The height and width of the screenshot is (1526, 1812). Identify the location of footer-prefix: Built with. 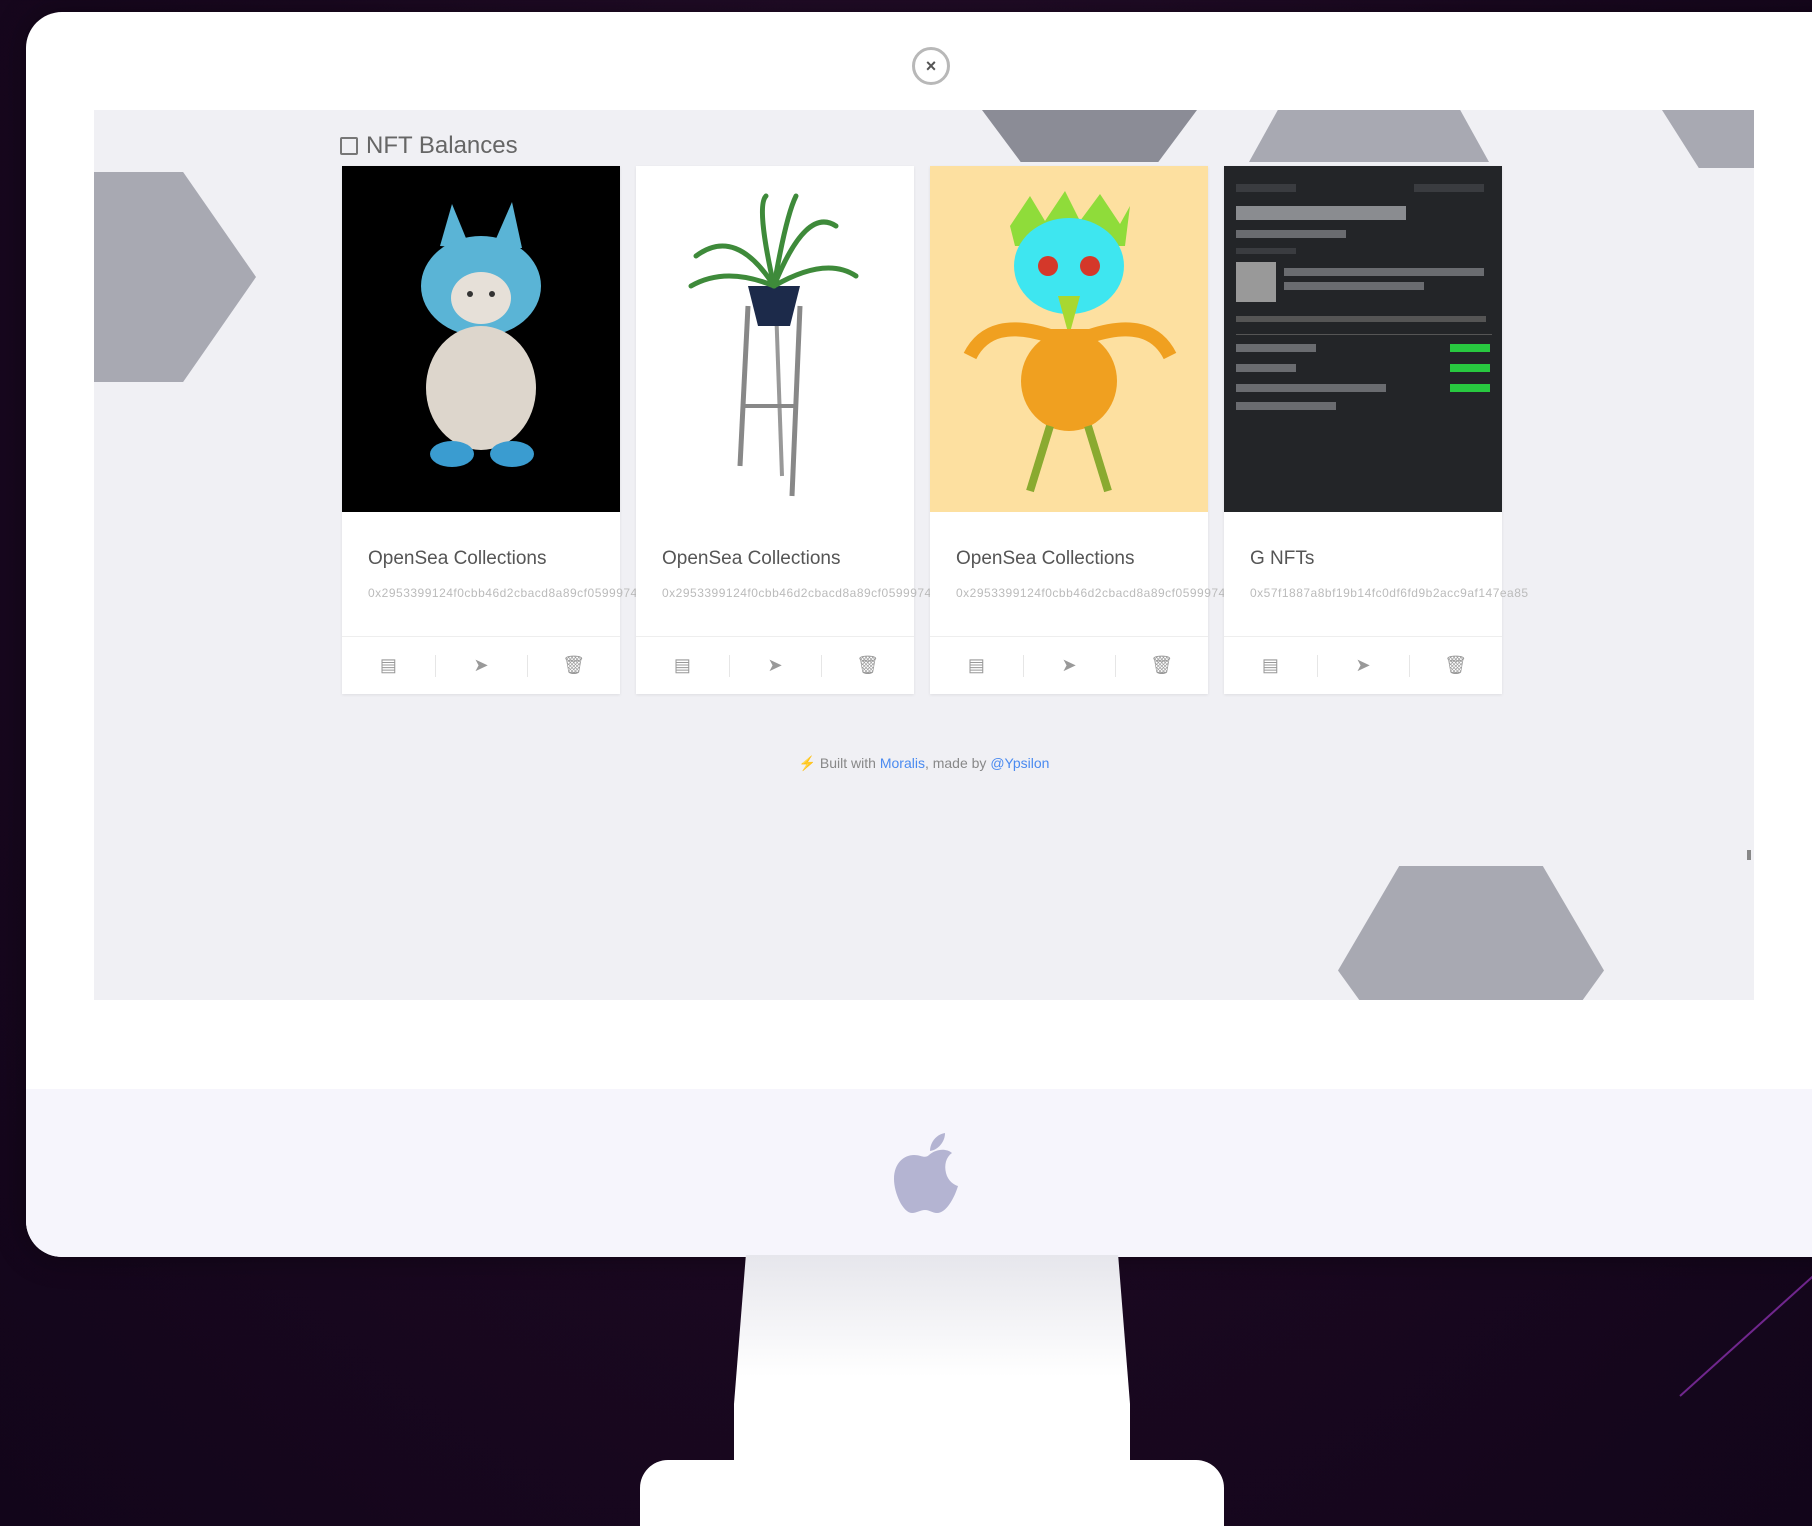
(847, 763).